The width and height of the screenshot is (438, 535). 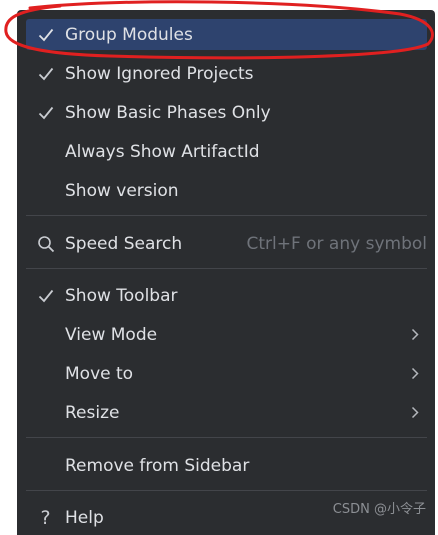 I want to click on menu-item-show-basic-phases-only: Show Basic Phases Only, so click(x=226, y=112).